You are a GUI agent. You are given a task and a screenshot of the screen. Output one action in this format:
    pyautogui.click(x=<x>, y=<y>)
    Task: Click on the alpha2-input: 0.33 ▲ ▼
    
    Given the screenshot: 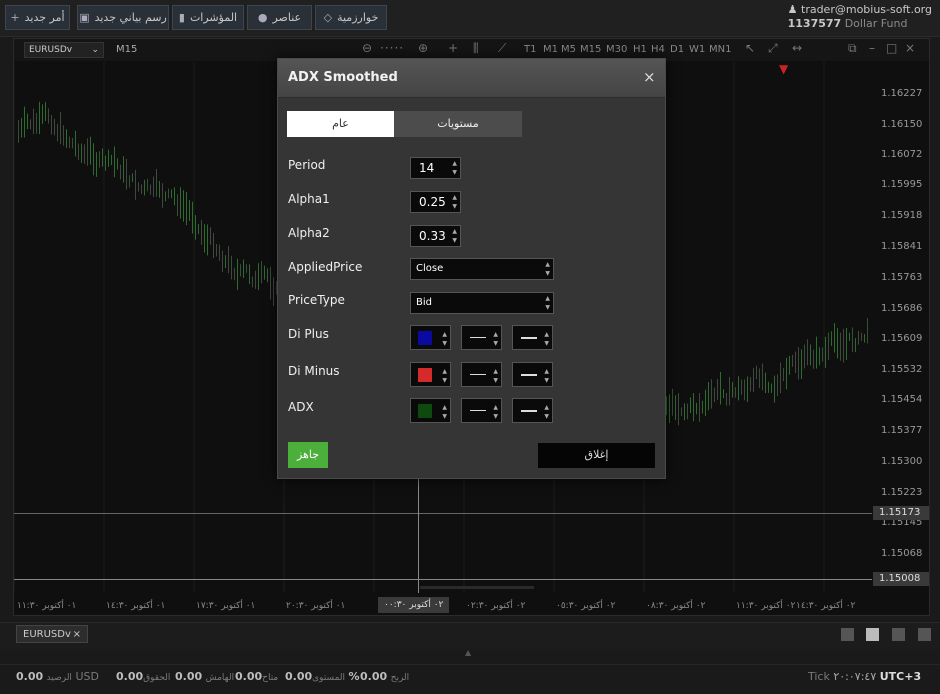 What is the action you would take?
    pyautogui.click(x=435, y=236)
    